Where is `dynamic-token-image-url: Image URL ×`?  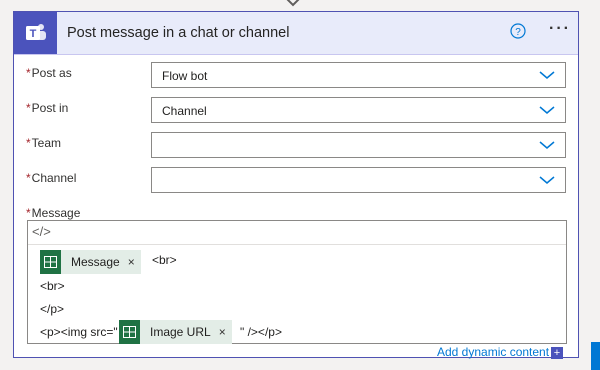
dynamic-token-image-url: Image URL × is located at coordinates (175, 332).